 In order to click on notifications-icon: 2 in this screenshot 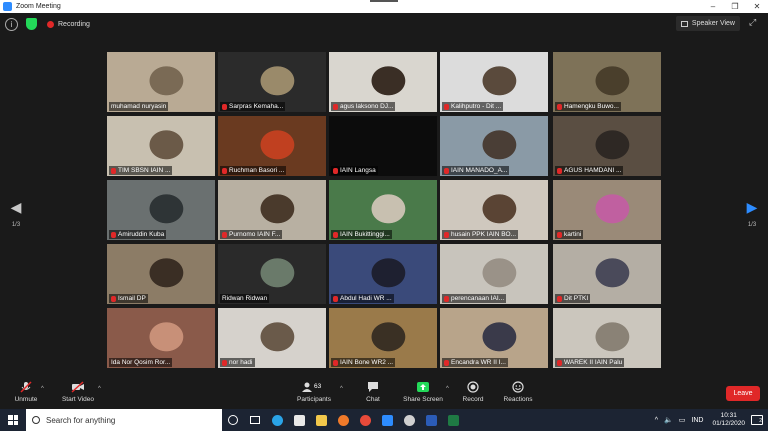, I will do `click(757, 420)`.